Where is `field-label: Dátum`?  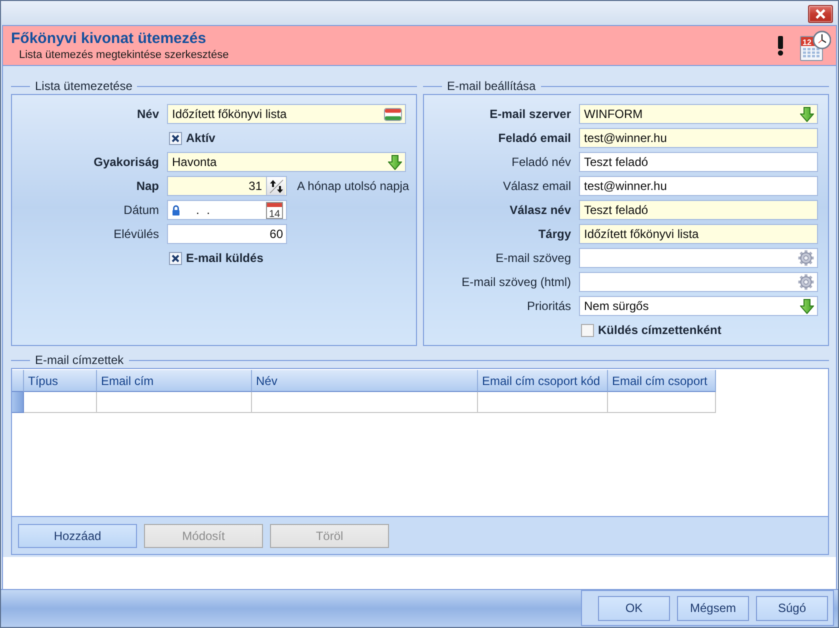 field-label: Dátum is located at coordinates (141, 210).